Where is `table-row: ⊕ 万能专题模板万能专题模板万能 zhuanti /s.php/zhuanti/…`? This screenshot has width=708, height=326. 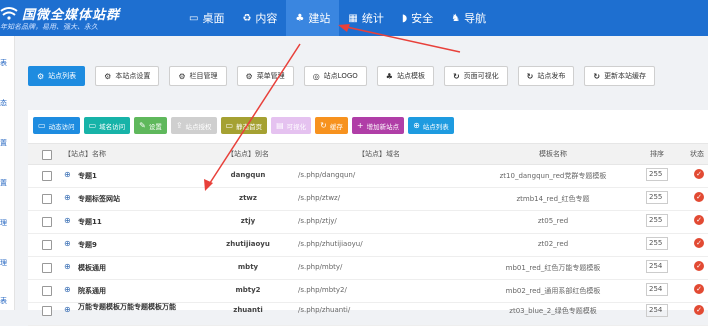
table-row: ⊕ 万能专题模板万能专题模板万能 zhuanti /s.php/zhuanti/… is located at coordinates (368, 314).